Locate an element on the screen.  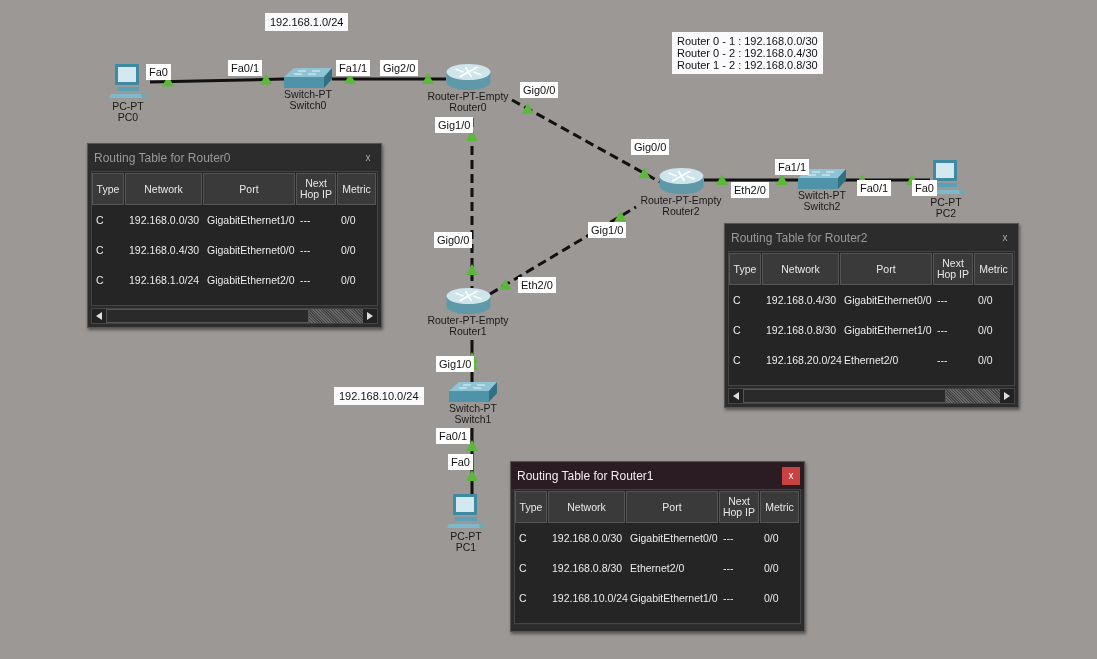
table-cell-text: 192.168.0.4/30 is located at coordinates (801, 300).